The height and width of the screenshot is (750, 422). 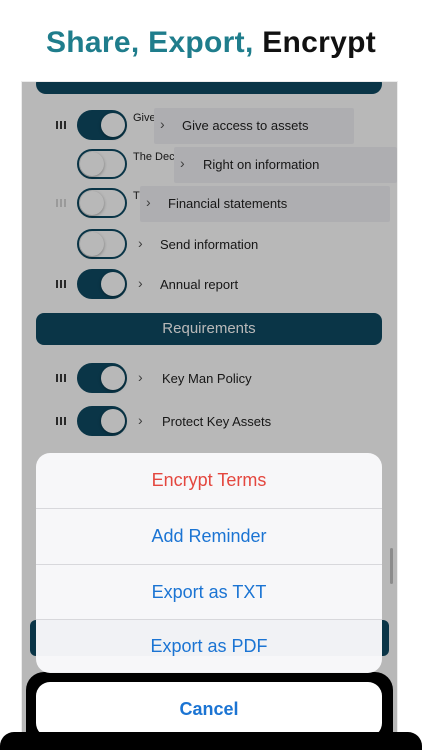 What do you see at coordinates (211, 741) in the screenshot?
I see `phone-bezel` at bounding box center [211, 741].